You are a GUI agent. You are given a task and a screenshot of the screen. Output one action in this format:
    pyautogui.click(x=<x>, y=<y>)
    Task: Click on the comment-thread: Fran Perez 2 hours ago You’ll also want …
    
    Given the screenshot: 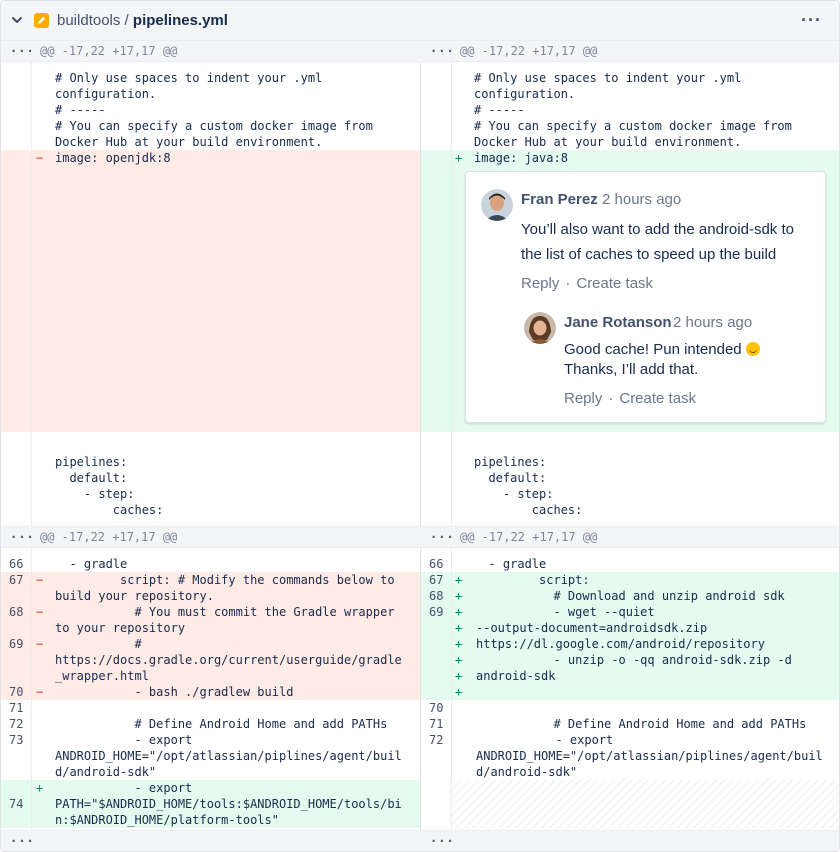 What is the action you would take?
    pyautogui.click(x=645, y=297)
    